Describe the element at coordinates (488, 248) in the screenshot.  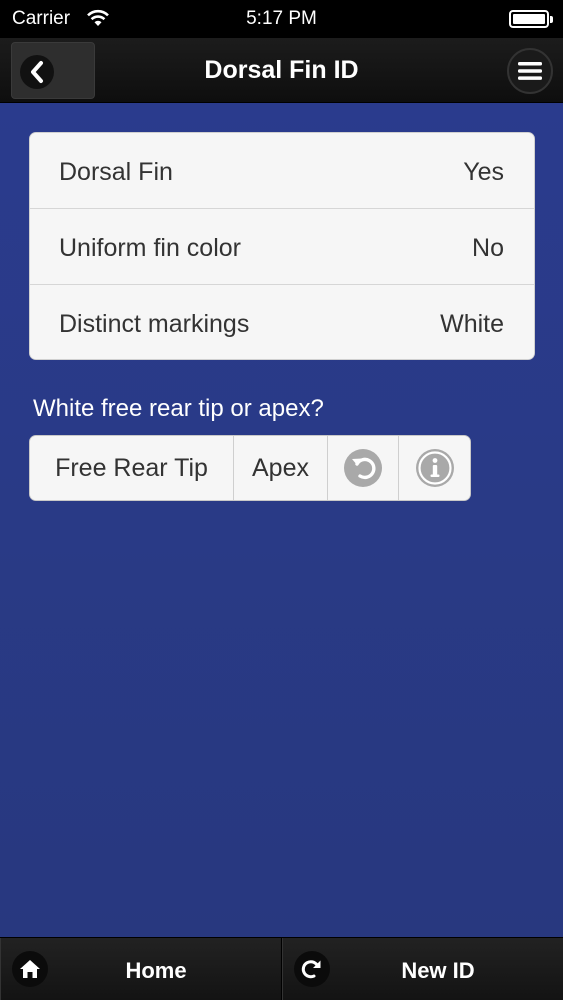
I see `row-value: No` at that location.